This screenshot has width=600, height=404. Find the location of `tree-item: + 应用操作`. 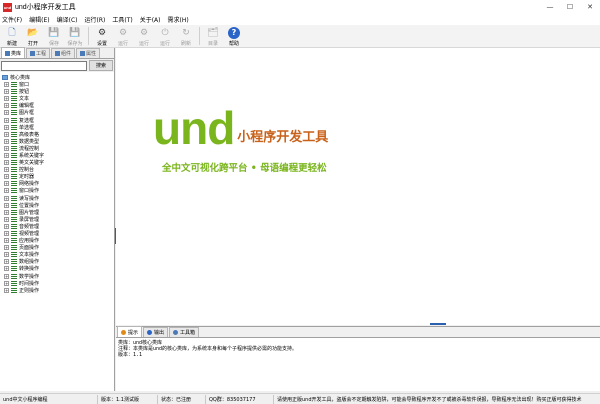

tree-item: + 应用操作 is located at coordinates (57, 240).